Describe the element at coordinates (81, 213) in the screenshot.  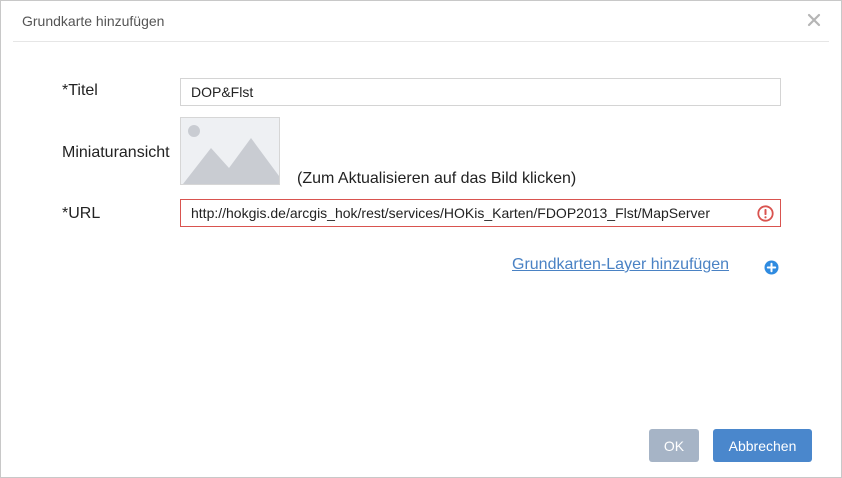
I see `url-label: *URL` at that location.